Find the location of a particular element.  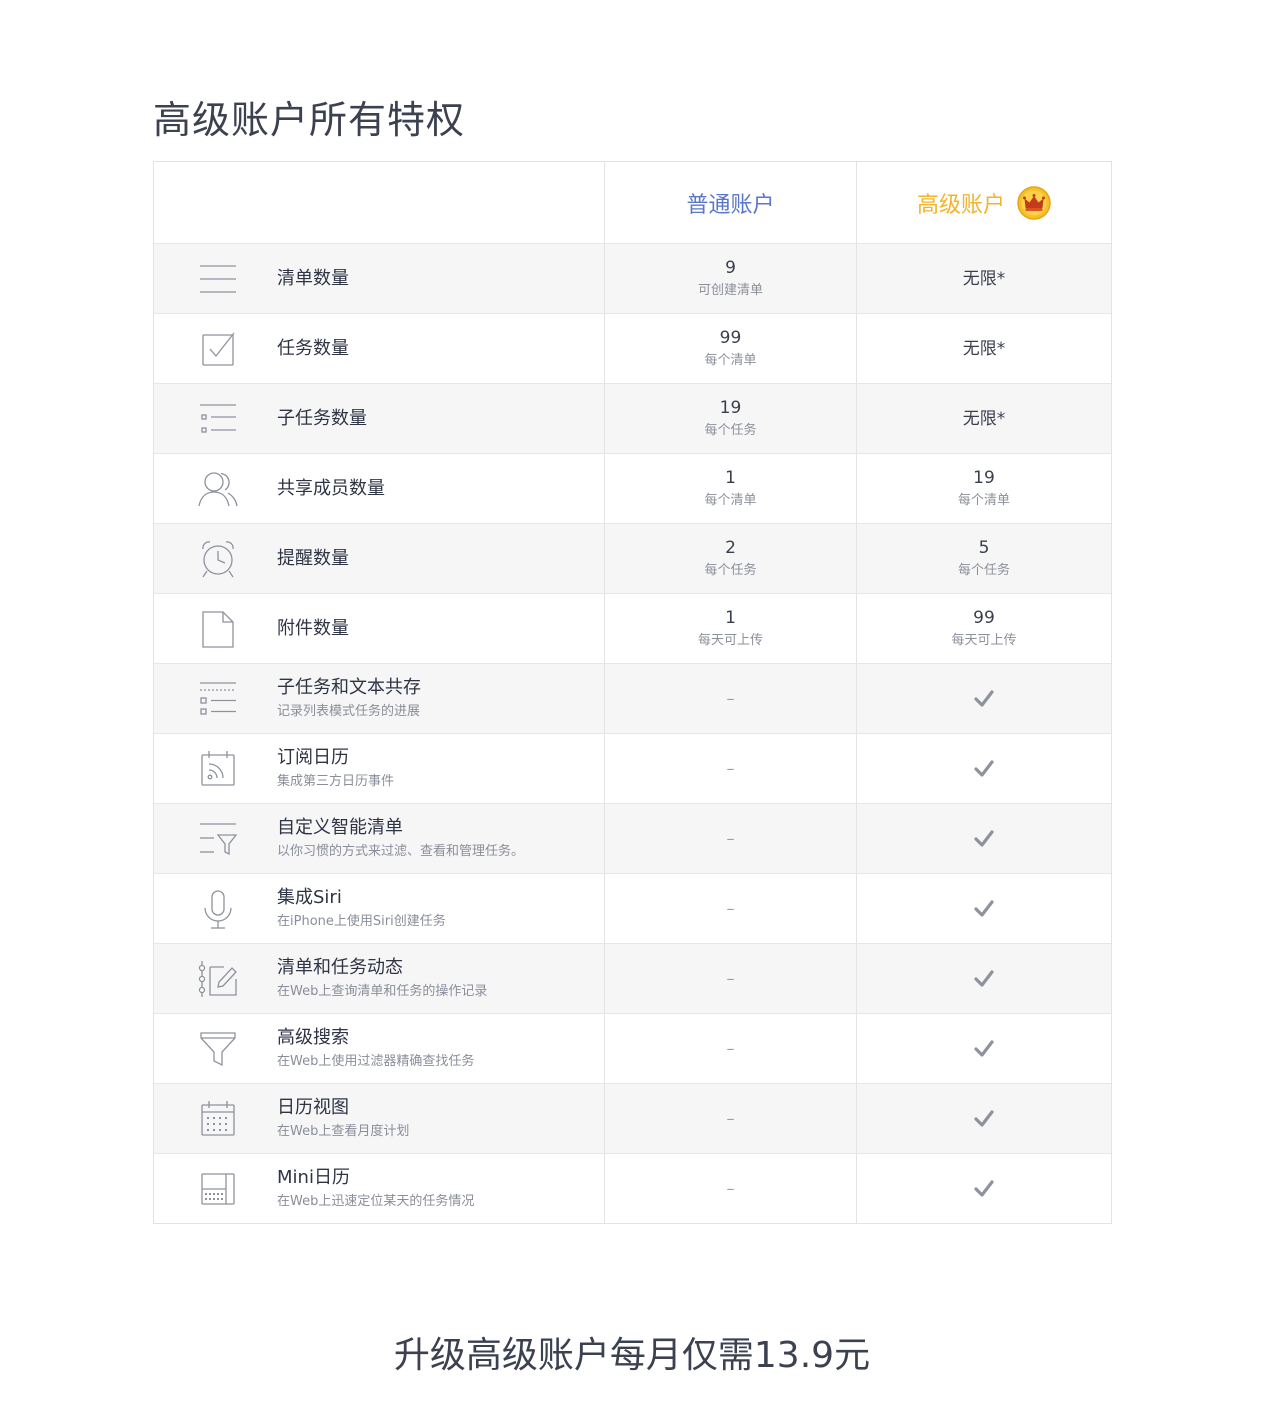

premium-account-heading: 高级账户 is located at coordinates (960, 205).